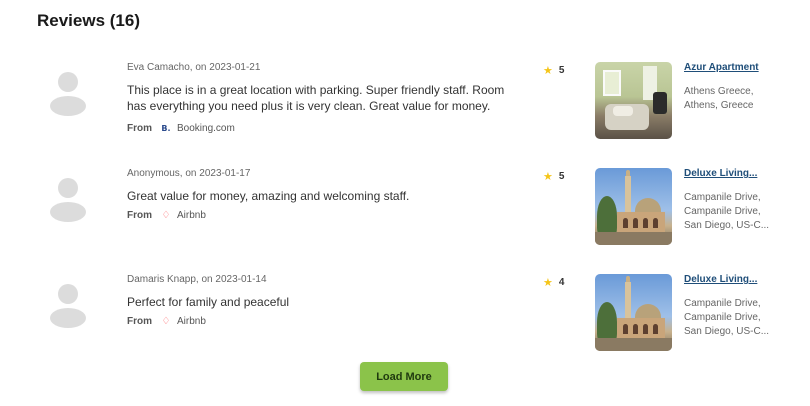  Describe the element at coordinates (189, 173) in the screenshot. I see `review-author-date: Anonymous, on 2023-01-17` at that location.